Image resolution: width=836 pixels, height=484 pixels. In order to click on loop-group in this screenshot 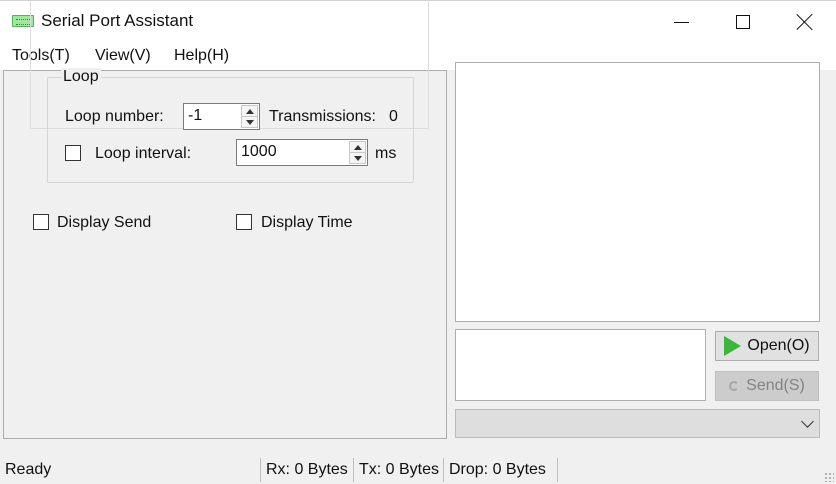, I will do `click(230, 130)`.